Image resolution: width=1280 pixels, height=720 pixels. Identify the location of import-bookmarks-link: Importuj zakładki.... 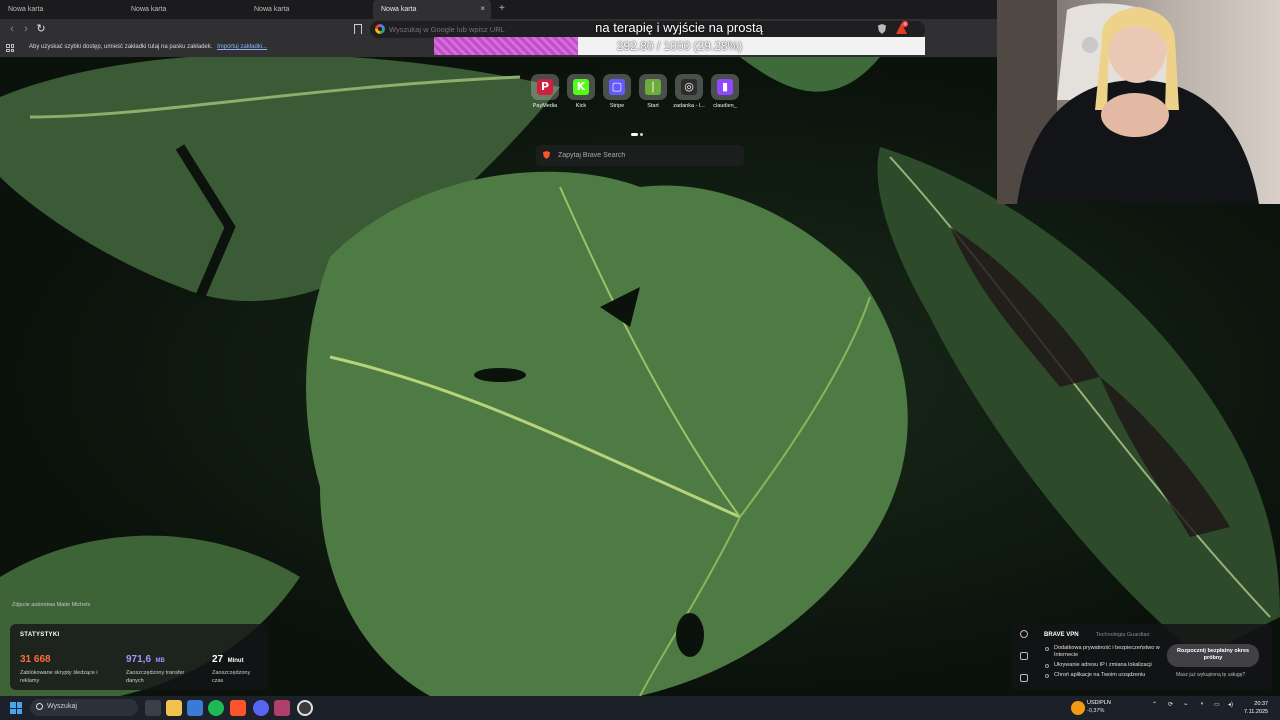
(242, 47).